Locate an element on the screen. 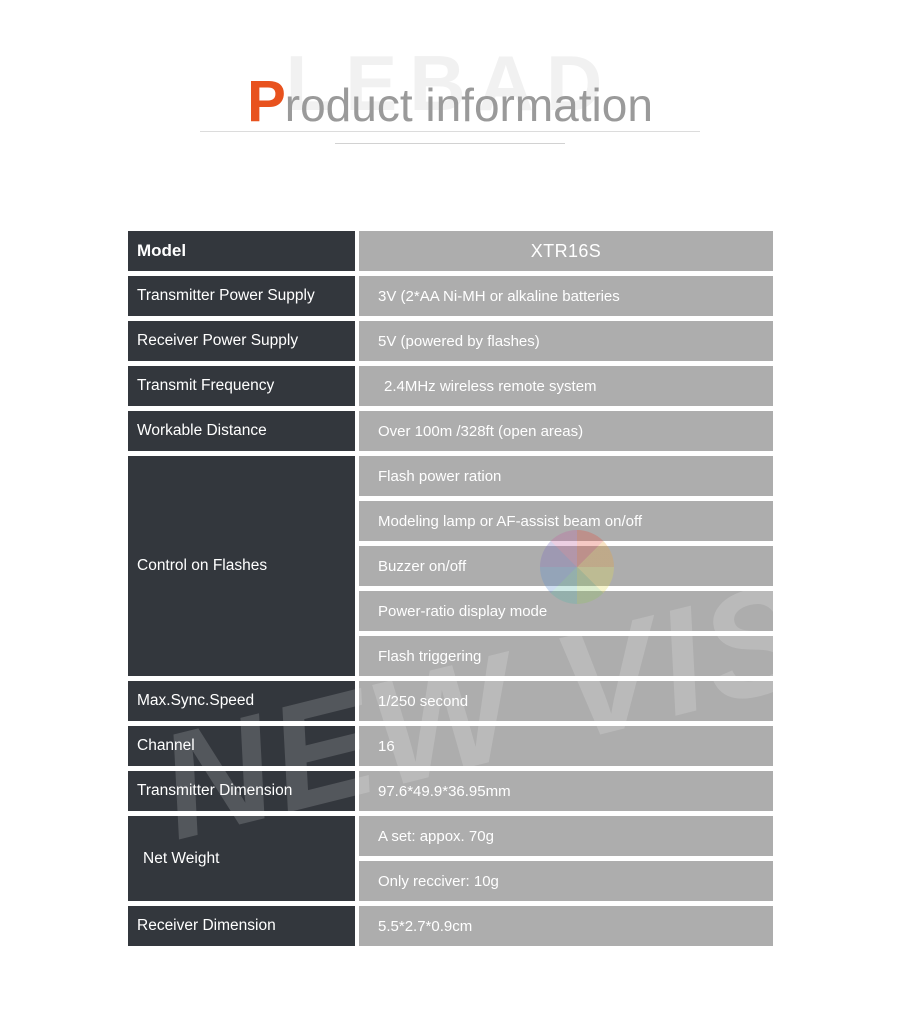 The width and height of the screenshot is (900, 1034). page-title: Product information is located at coordinates (450, 101).